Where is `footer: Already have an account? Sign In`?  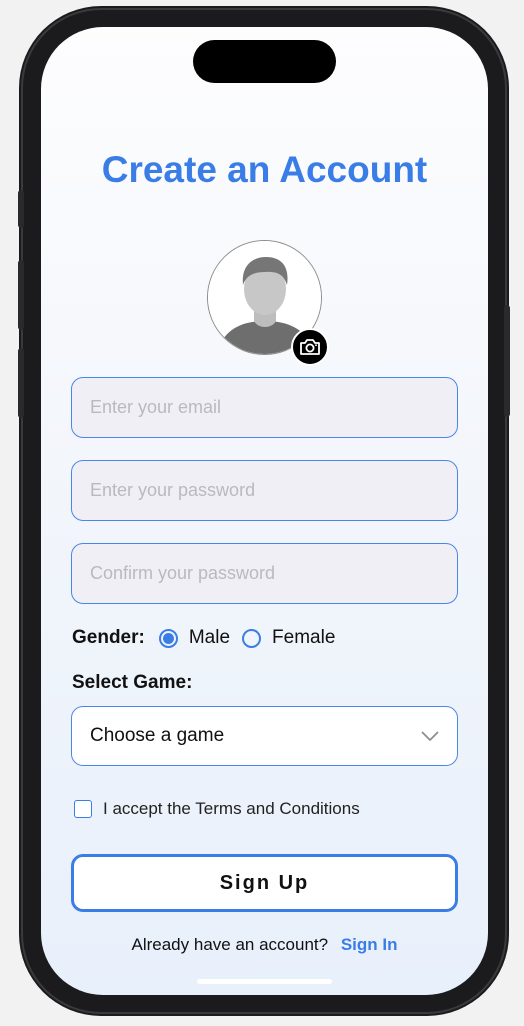
footer: Already have an account? Sign In is located at coordinates (264, 945).